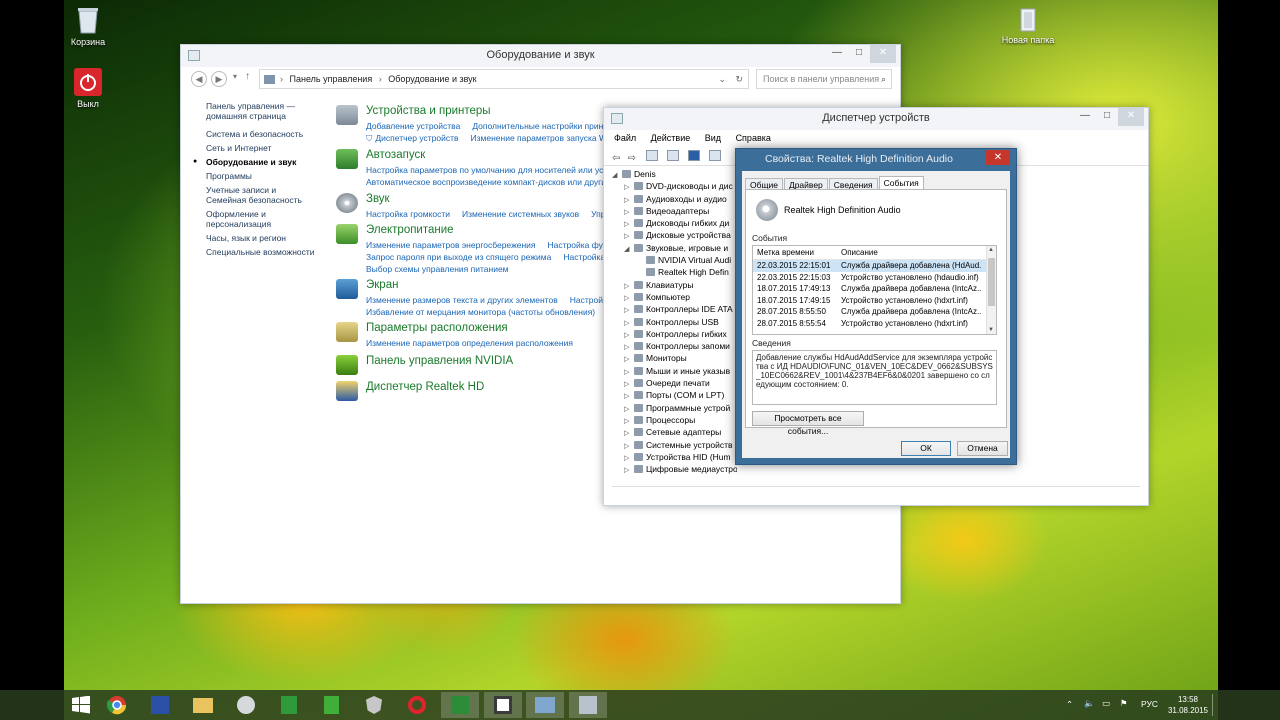 The image size is (1280, 720). I want to click on device-tree-item: ▷ Очереди печати, so click(674, 383).